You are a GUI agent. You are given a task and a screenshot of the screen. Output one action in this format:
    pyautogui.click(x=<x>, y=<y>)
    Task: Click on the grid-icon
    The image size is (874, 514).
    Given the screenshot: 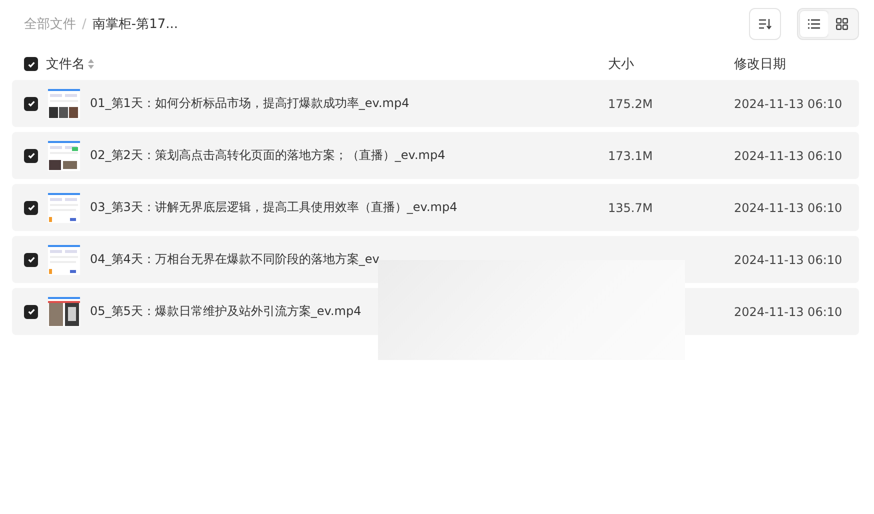 What is the action you would take?
    pyautogui.click(x=842, y=24)
    